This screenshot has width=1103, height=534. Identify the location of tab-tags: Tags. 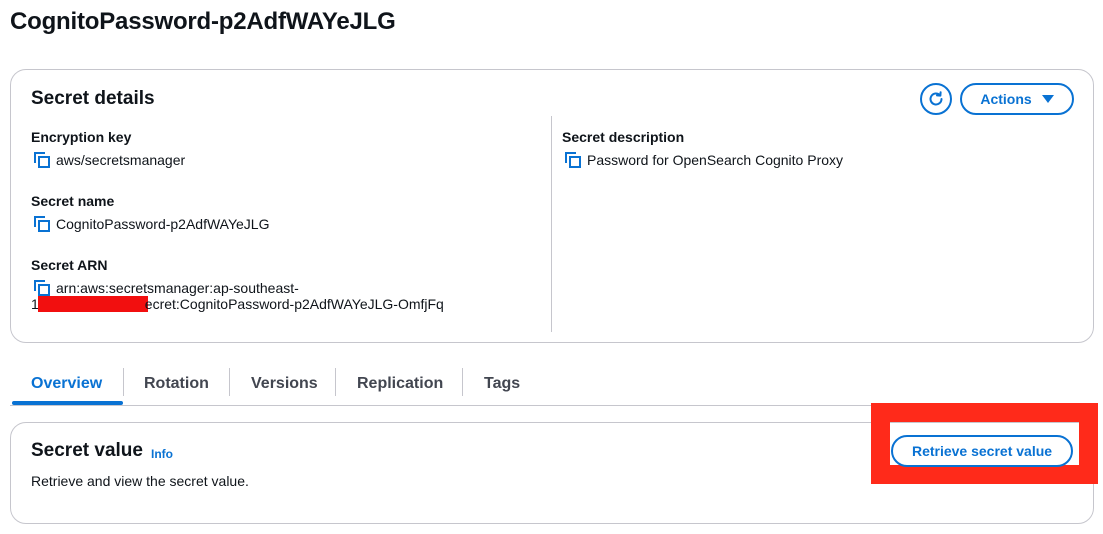
(502, 384).